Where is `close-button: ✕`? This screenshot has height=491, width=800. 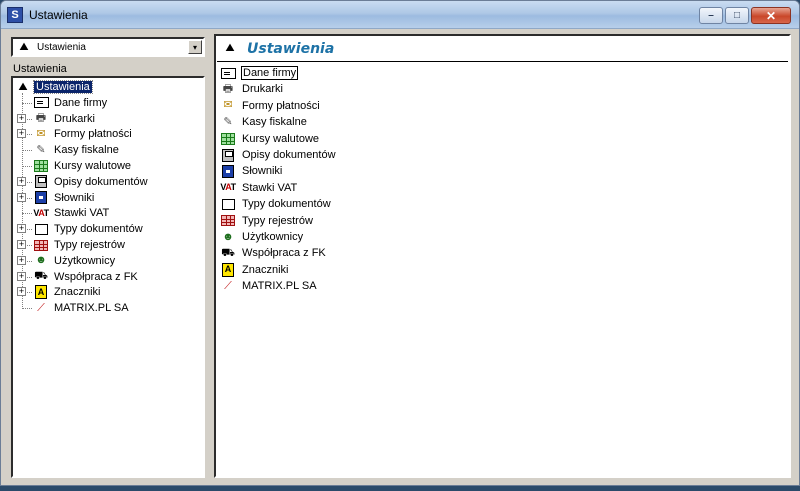
close-button: ✕ is located at coordinates (771, 15).